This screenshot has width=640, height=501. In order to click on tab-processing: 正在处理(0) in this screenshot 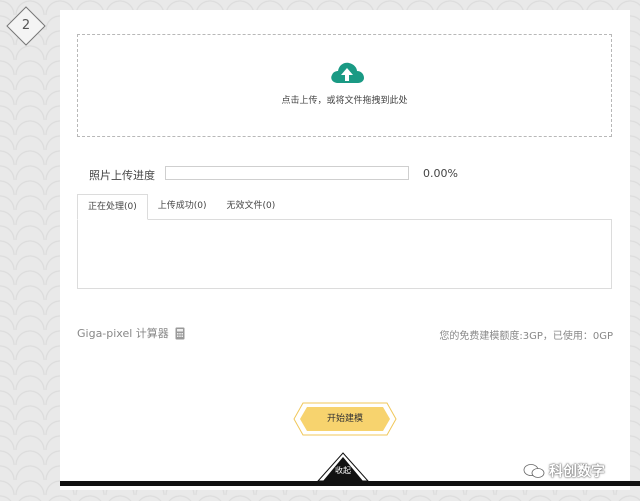, I will do `click(112, 207)`.